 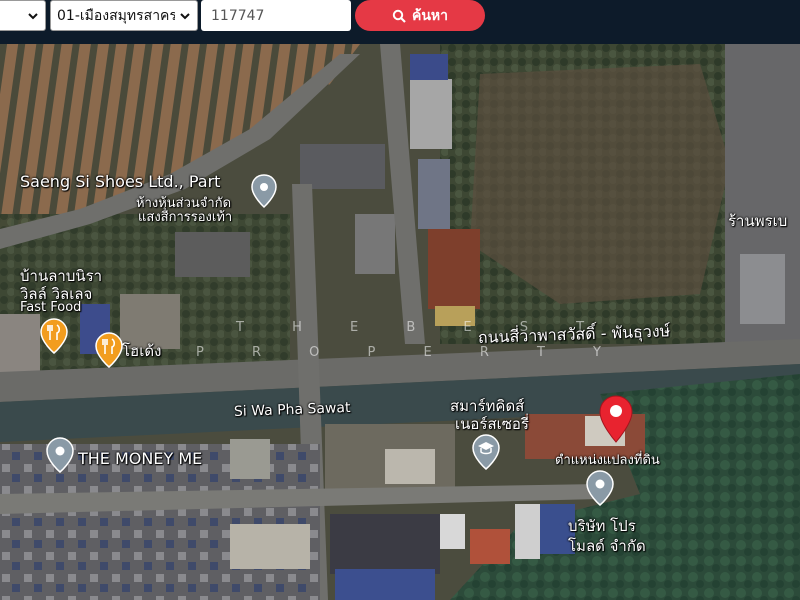 I want to click on map-label-shop-right: ร้านพรเบ, so click(x=758, y=221).